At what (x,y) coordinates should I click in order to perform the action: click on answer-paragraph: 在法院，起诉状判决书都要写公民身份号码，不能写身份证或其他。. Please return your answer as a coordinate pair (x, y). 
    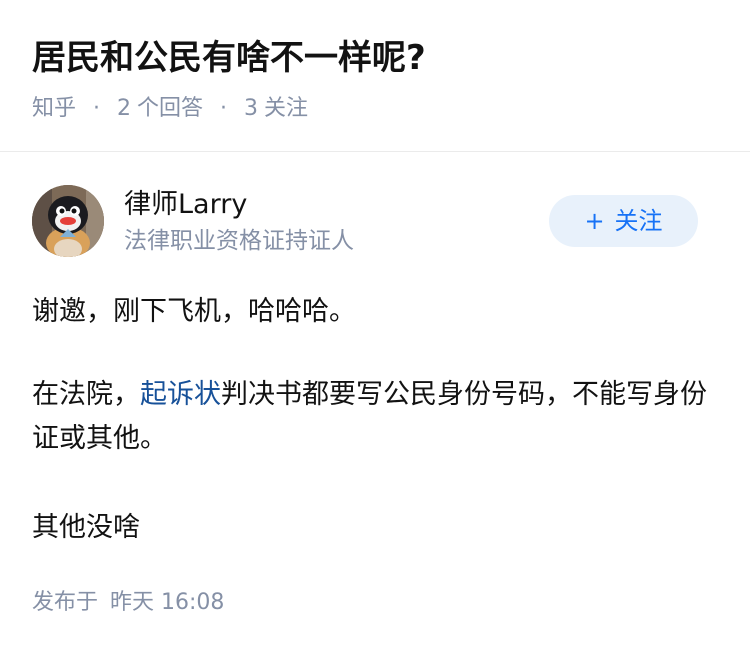
    Looking at the image, I should click on (375, 417).